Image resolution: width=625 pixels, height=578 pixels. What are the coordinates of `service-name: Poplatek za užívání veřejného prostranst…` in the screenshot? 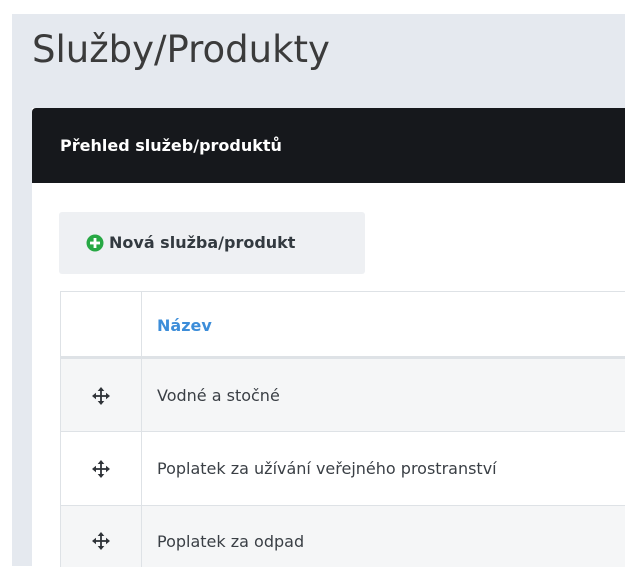 It's located at (327, 468).